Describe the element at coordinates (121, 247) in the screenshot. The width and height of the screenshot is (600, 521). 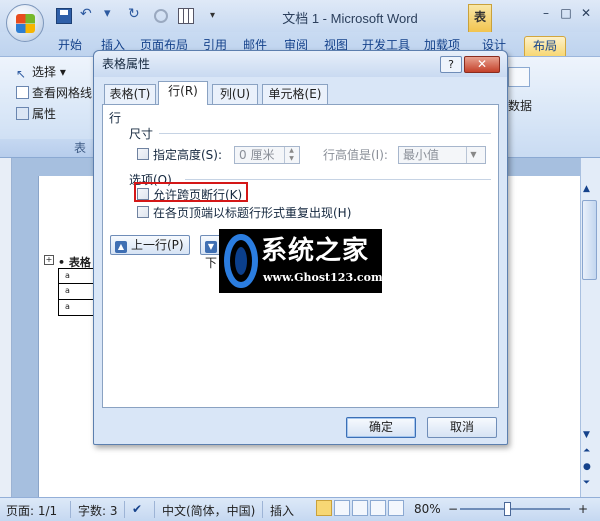
I see `arrow-up-icon: ▲` at that location.